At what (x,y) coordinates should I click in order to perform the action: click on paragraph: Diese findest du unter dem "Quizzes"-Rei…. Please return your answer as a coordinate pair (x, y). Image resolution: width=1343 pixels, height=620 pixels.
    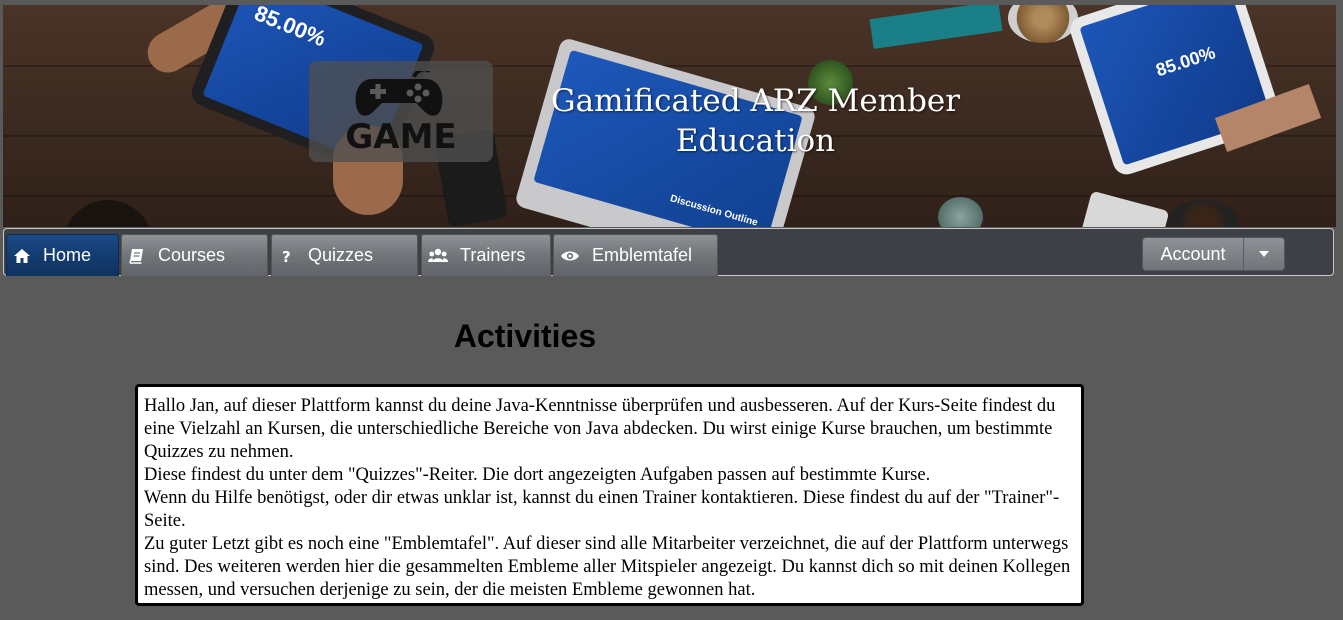
    Looking at the image, I should click on (537, 475).